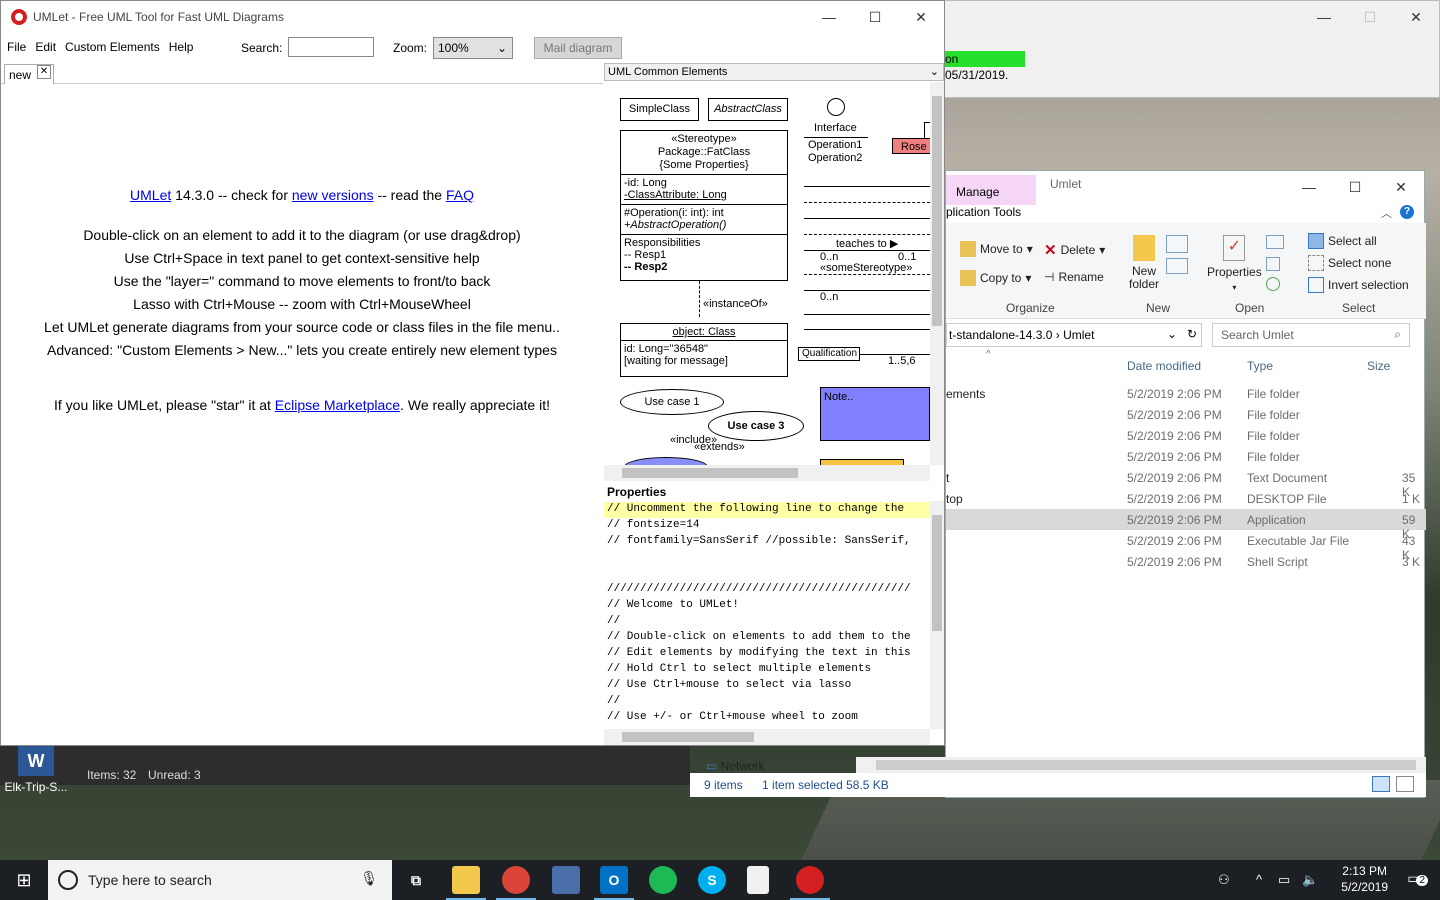  Describe the element at coordinates (337, 405) in the screenshot. I see `eclipse-marketplace-link: Eclipse Marketplace` at that location.